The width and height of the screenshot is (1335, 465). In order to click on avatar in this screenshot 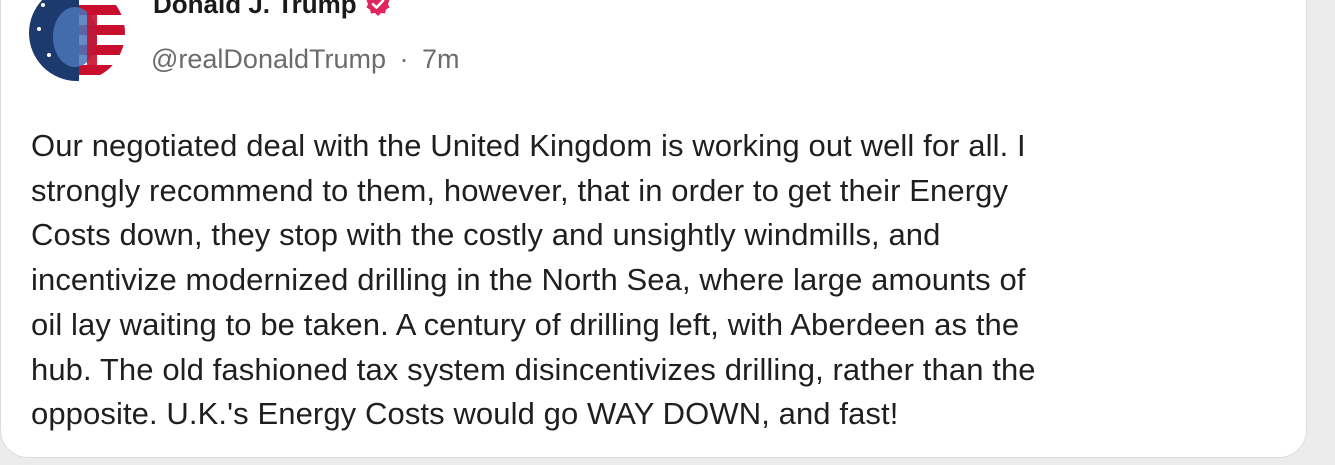, I will do `click(77, 40)`.